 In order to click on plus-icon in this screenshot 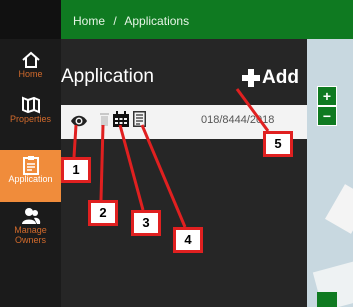, I will do `click(251, 78)`.